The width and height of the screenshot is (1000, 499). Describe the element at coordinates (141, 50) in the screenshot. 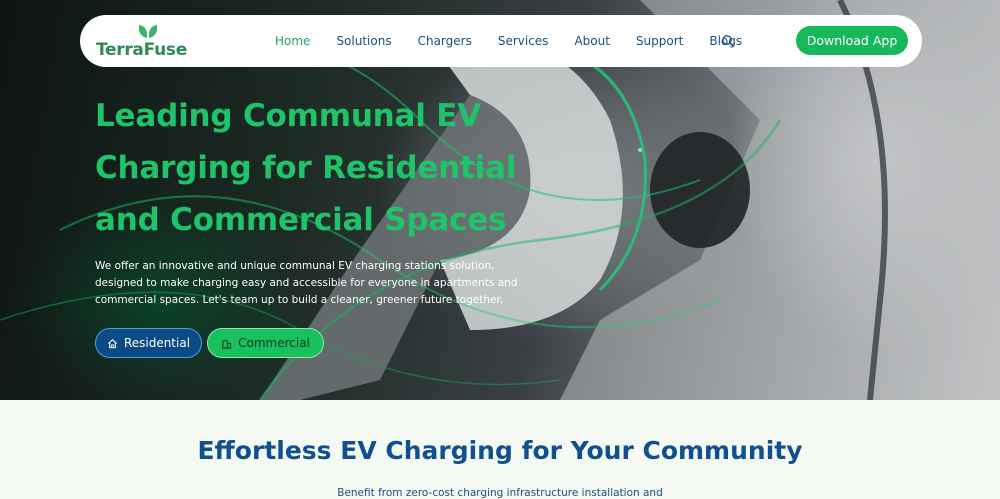

I see `brand-name: TerraFuse` at that location.